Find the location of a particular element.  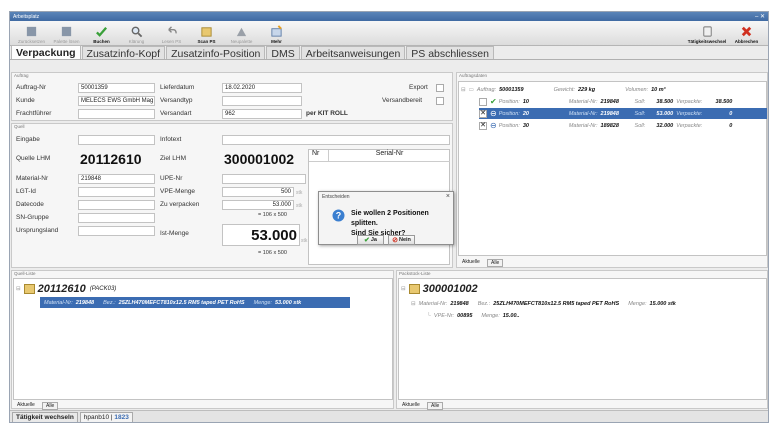

switch-activity-button: Tätigkeitswechsel is located at coordinates (707, 33).